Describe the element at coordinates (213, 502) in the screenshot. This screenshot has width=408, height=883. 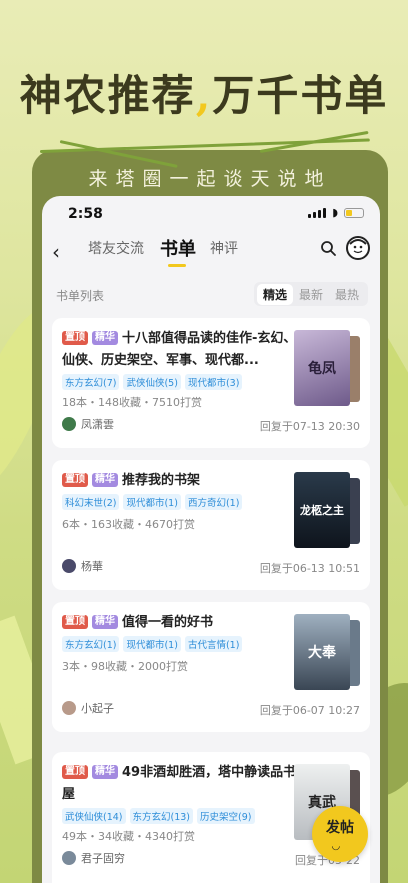
I see `genre-tag: 西方奇幻(1)` at that location.